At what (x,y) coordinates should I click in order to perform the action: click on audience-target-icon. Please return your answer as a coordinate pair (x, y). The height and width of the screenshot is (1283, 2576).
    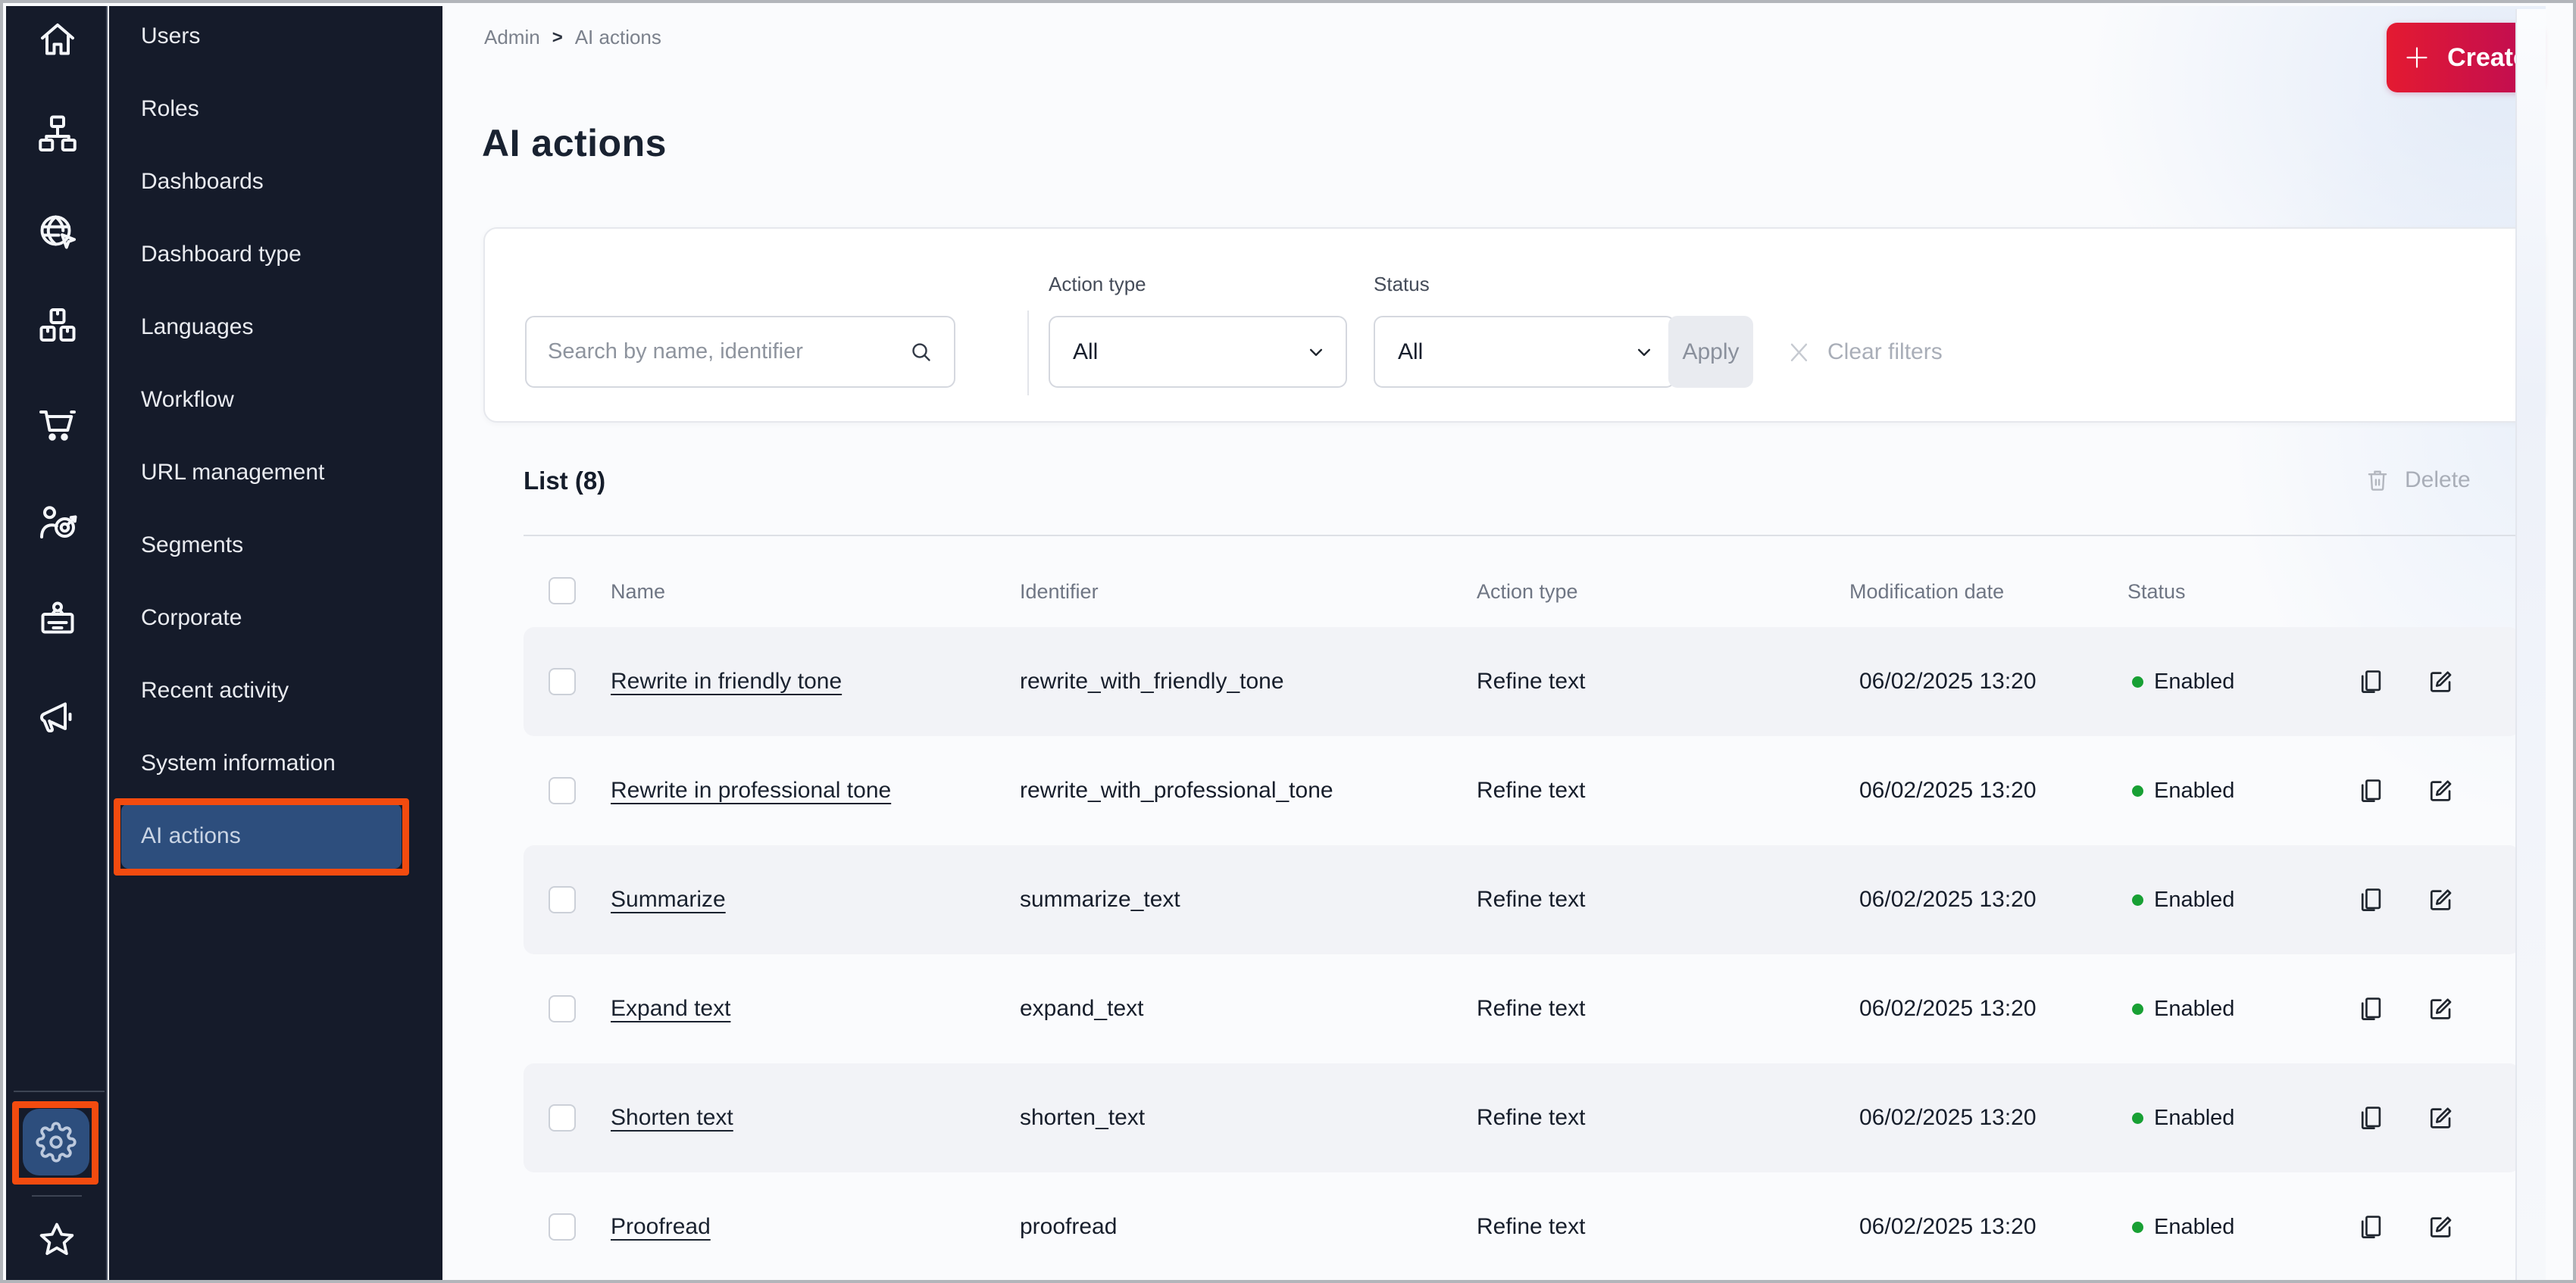
    Looking at the image, I should click on (57, 523).